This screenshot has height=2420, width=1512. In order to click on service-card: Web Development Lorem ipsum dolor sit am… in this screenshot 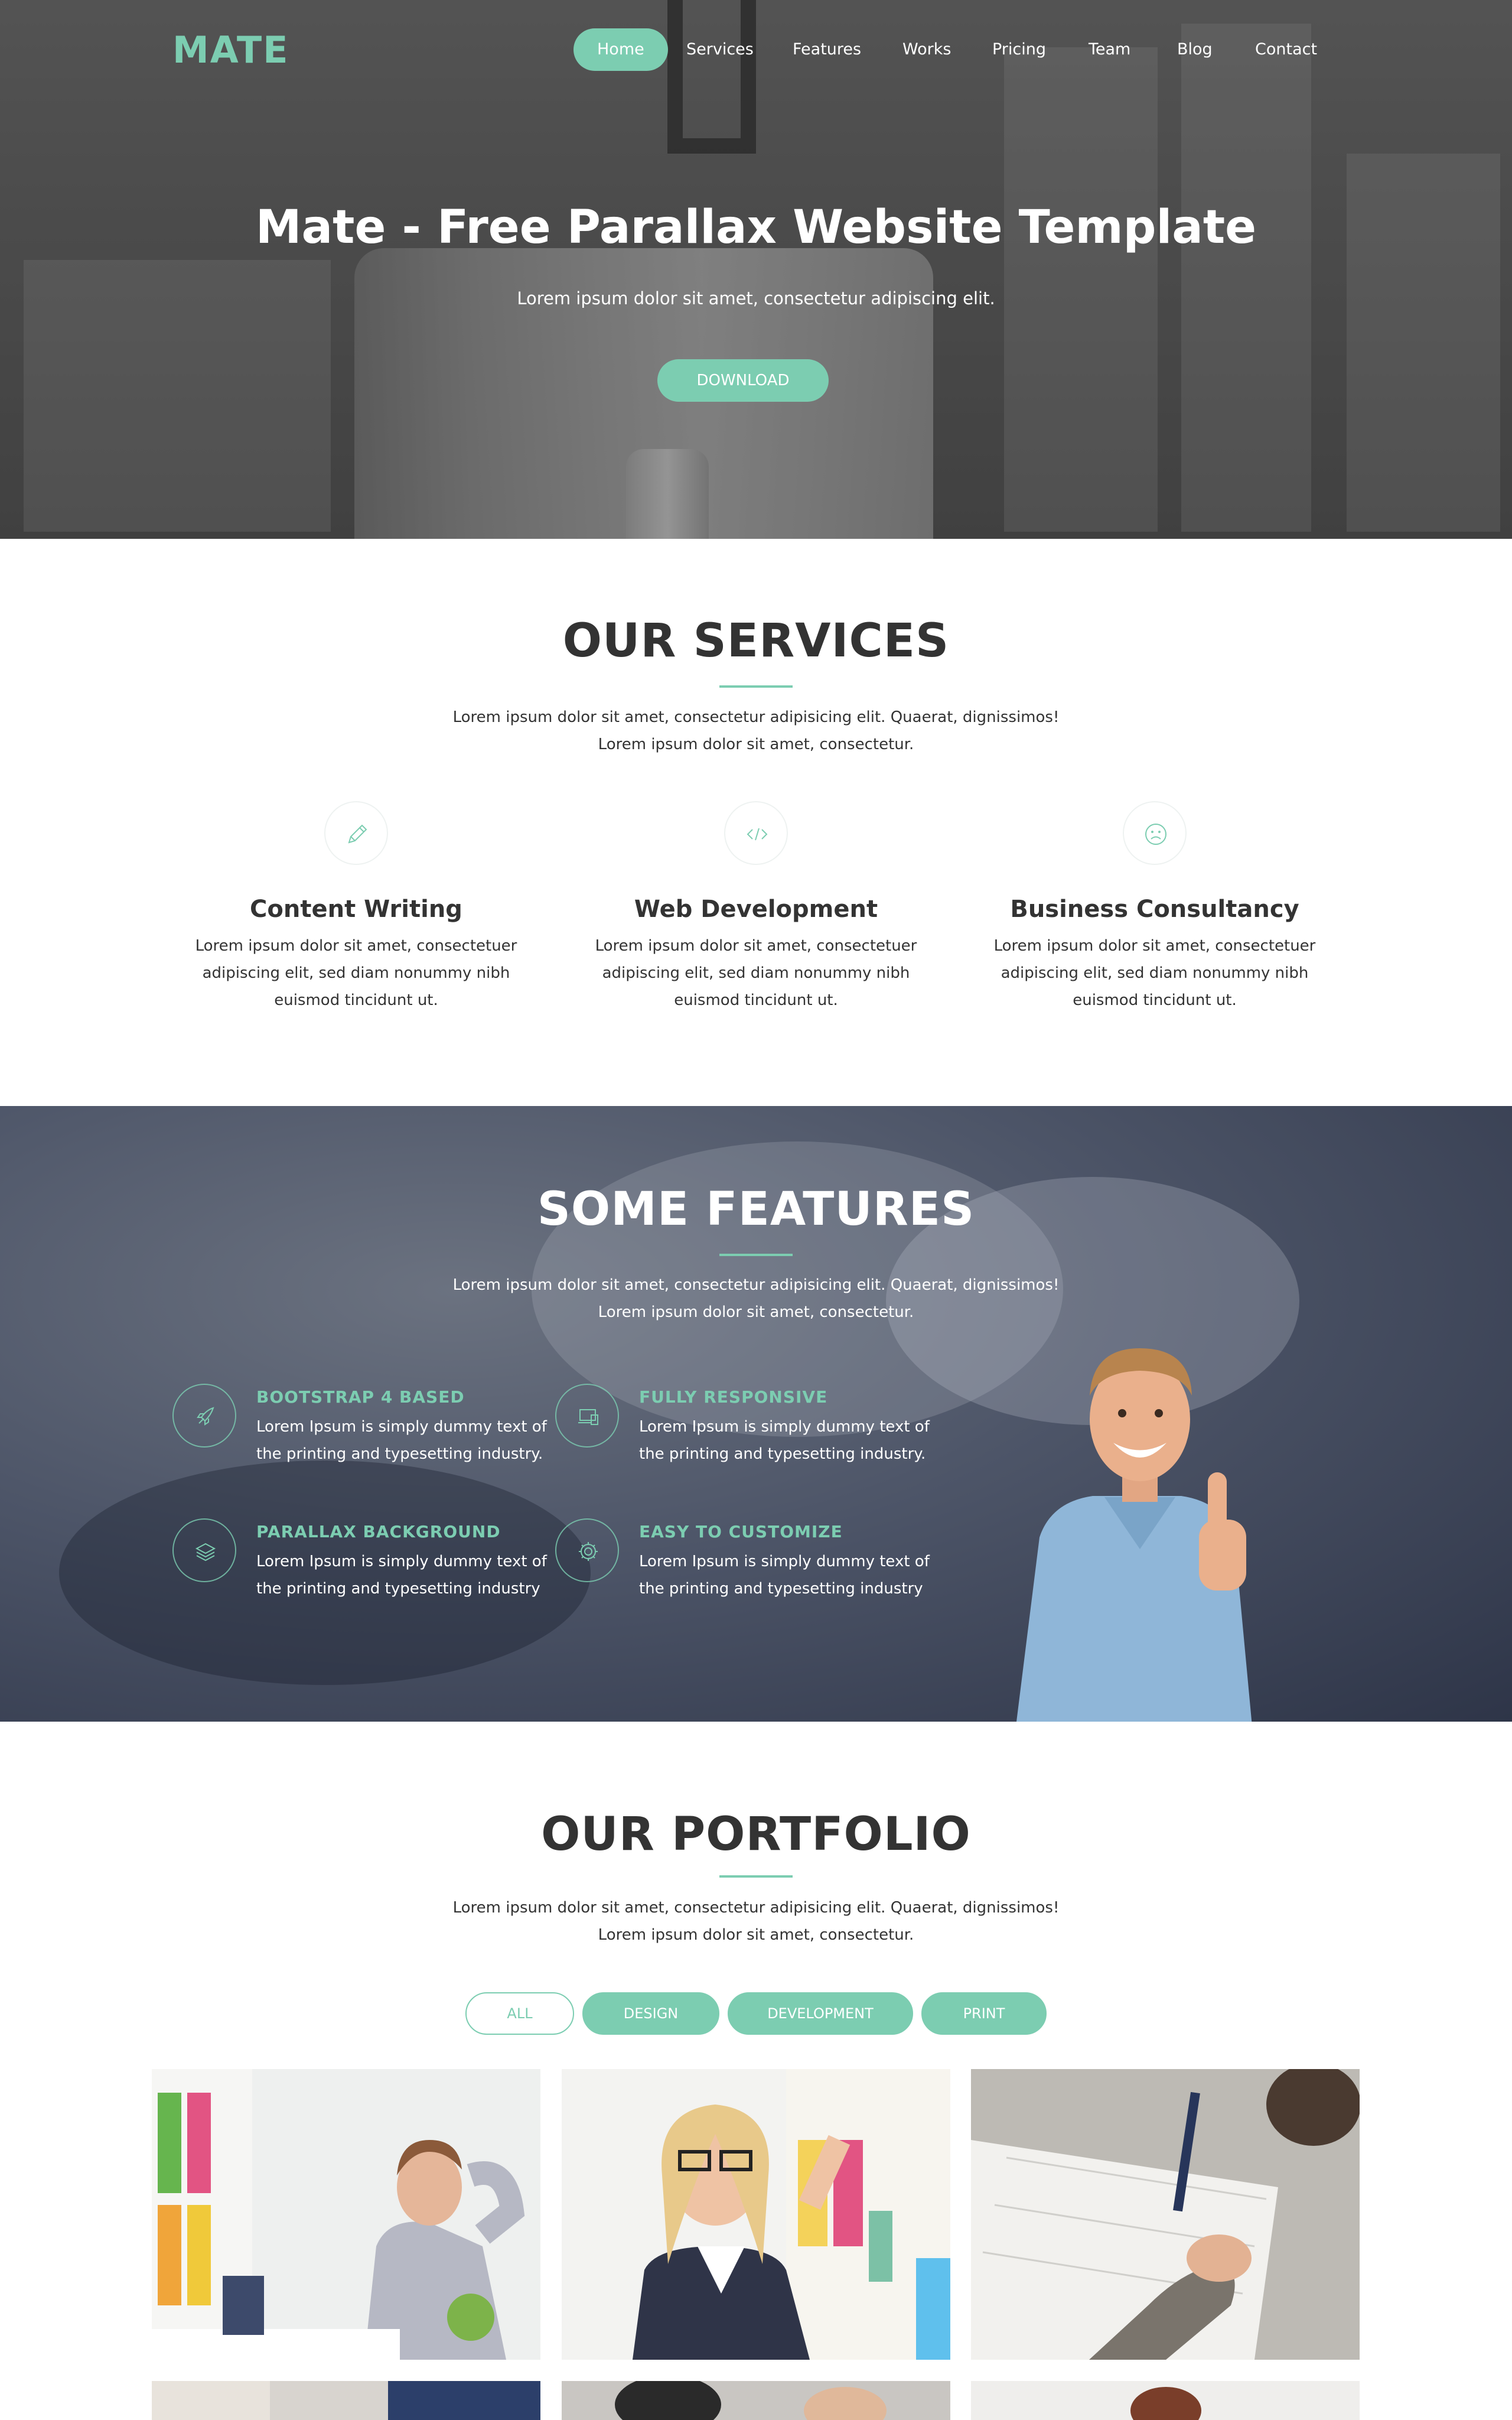, I will do `click(756, 907)`.